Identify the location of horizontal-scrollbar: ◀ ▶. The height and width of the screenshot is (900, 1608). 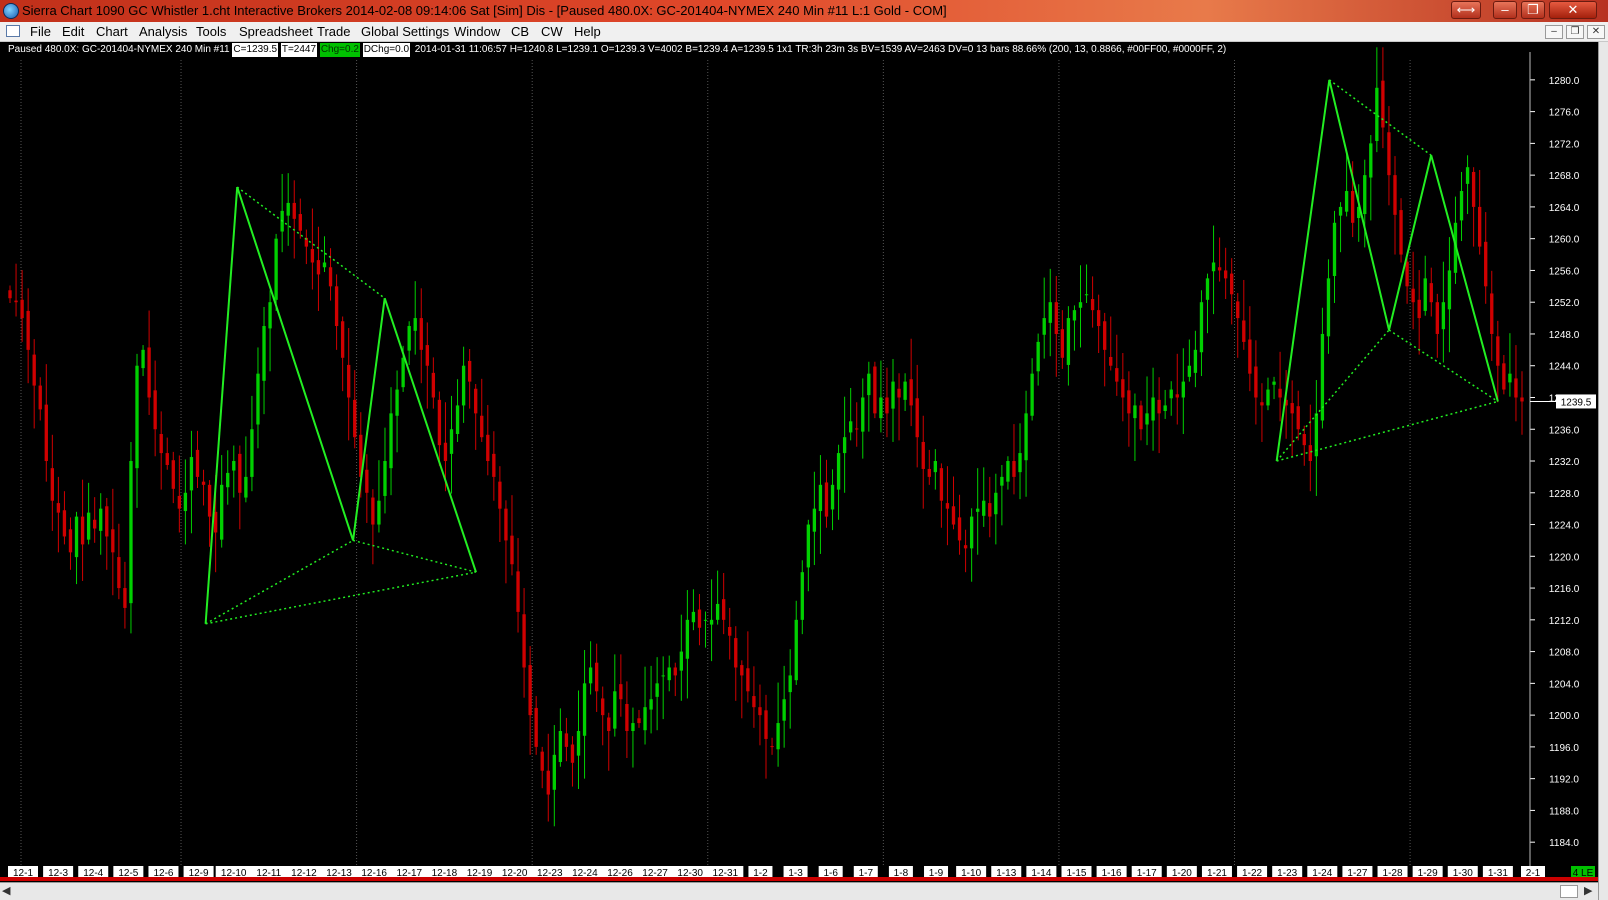
(799, 891).